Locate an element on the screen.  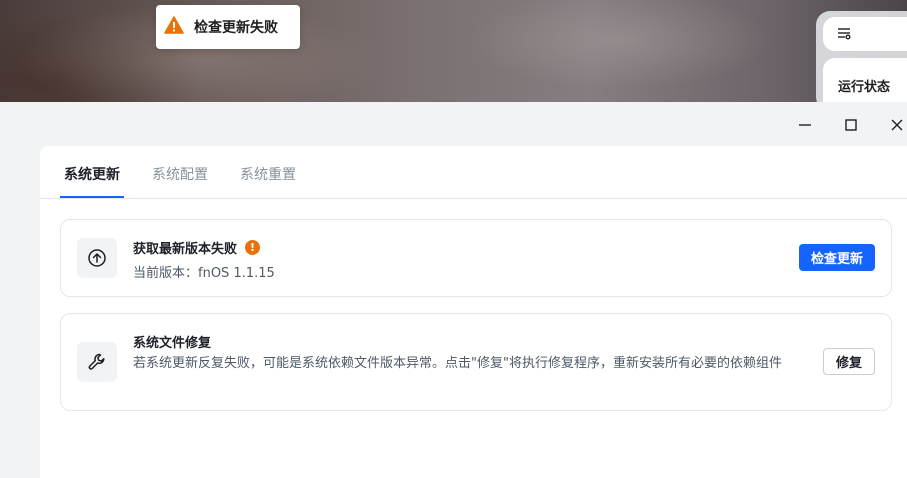
maximize-button is located at coordinates (851, 125).